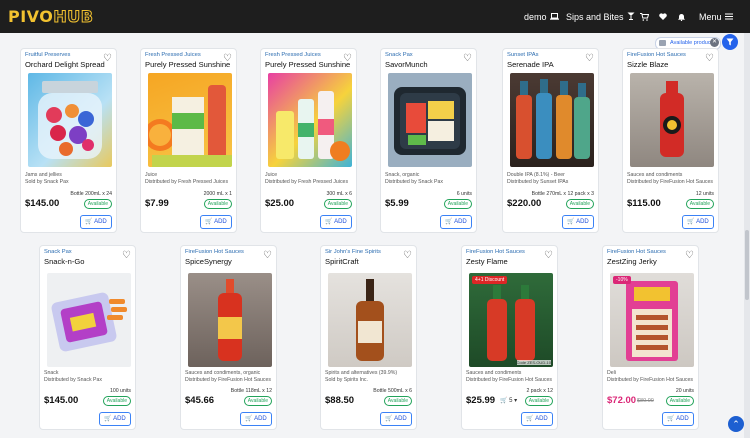  What do you see at coordinates (353, 252) in the screenshot?
I see `product-category-link: Sir John's Fine Spirits` at bounding box center [353, 252].